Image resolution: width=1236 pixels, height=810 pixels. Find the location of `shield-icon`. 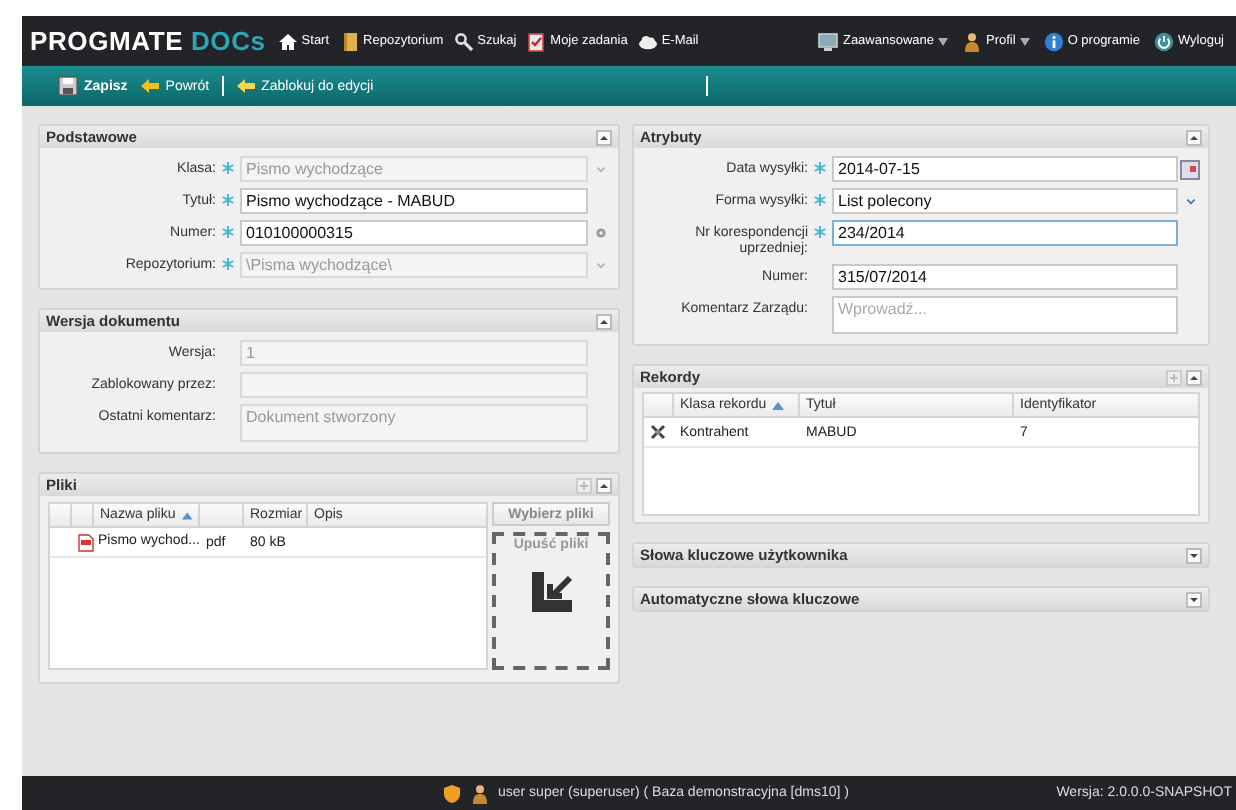

shield-icon is located at coordinates (452, 793).